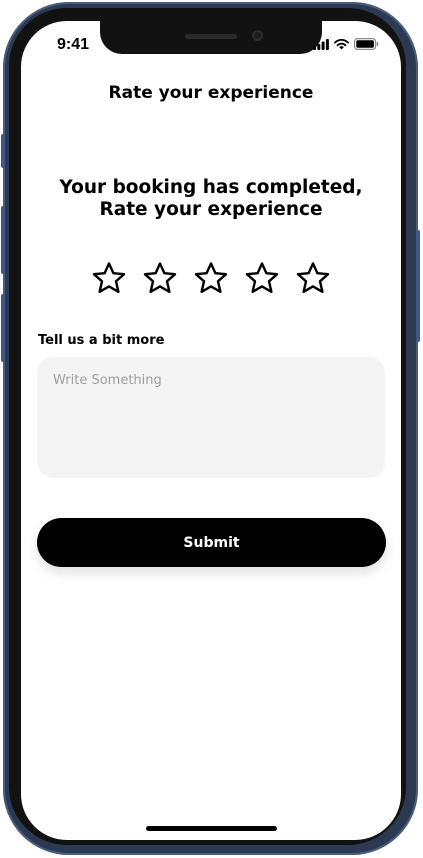 The image size is (423, 858). I want to click on signal-icon, so click(321, 44).